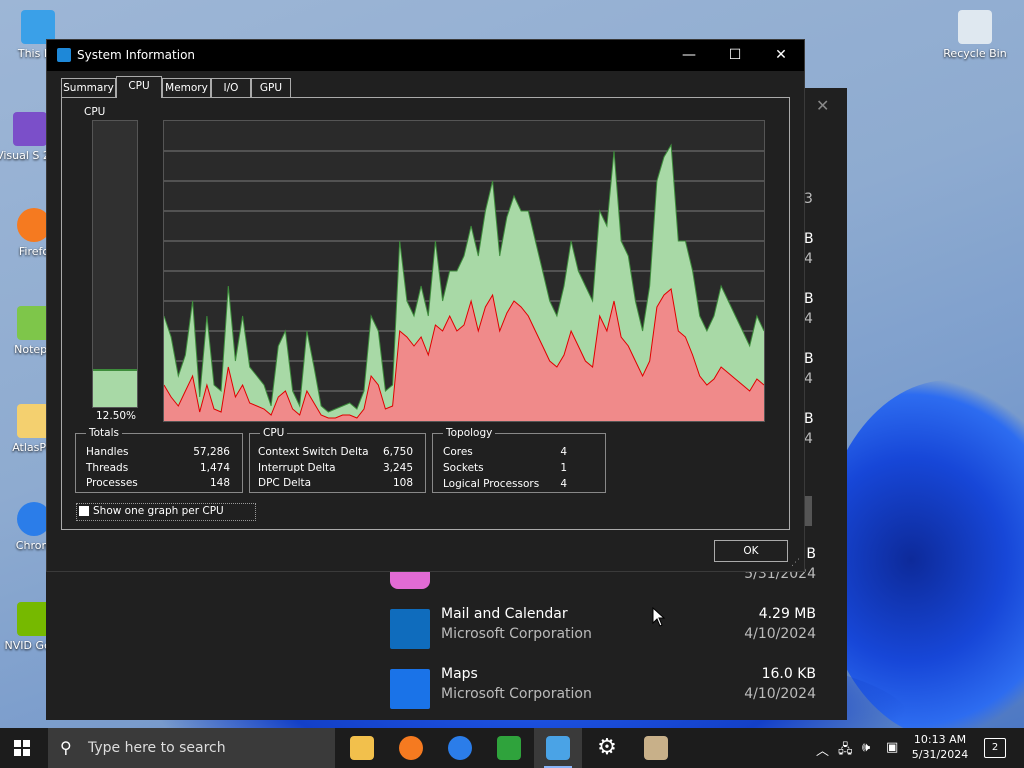 The width and height of the screenshot is (1024, 768). What do you see at coordinates (84, 511) in the screenshot?
I see `checkbox-box` at bounding box center [84, 511].